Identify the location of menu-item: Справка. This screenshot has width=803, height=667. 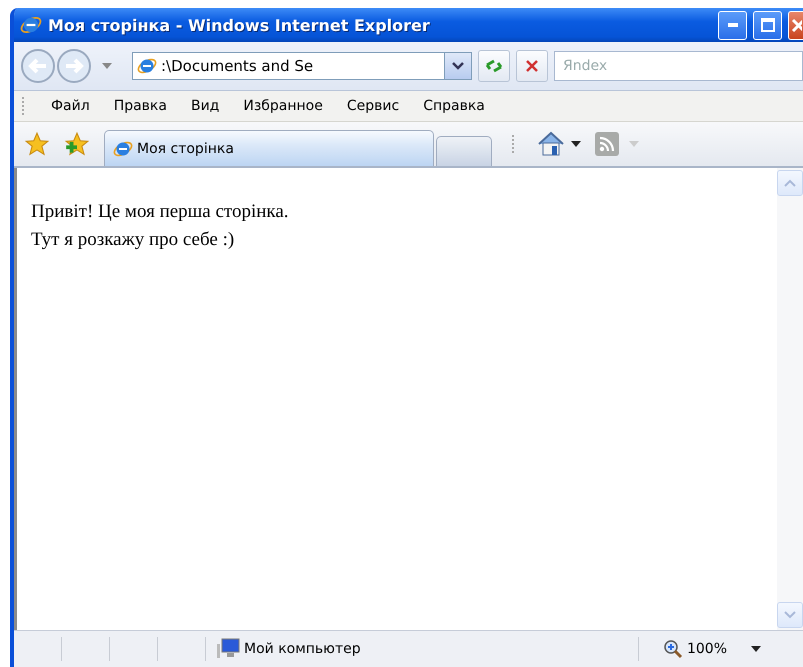
(454, 106).